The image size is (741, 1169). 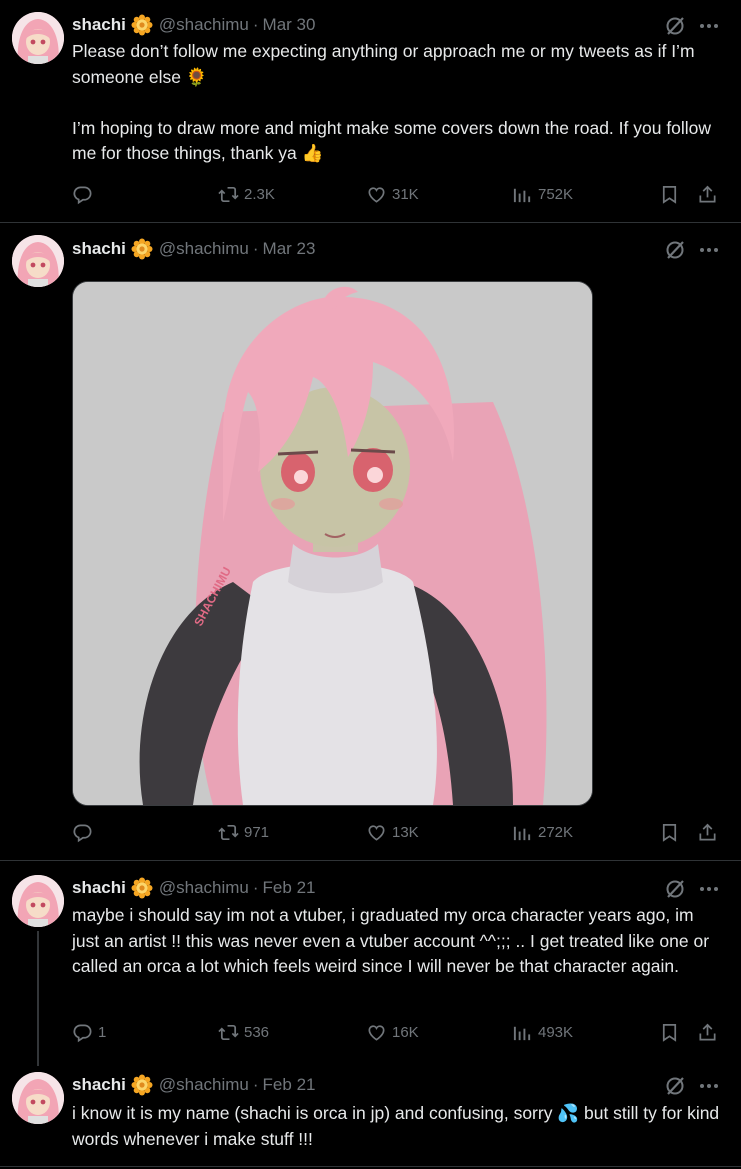 What do you see at coordinates (405, 194) in the screenshot?
I see `like-count: 31K` at bounding box center [405, 194].